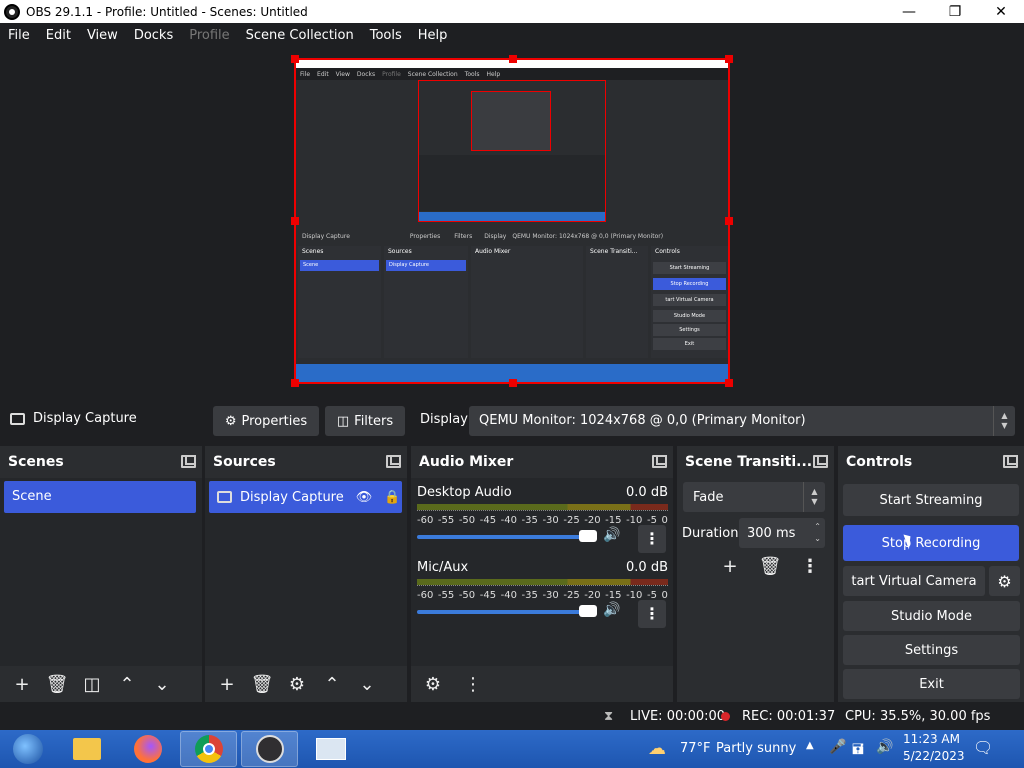 Image resolution: width=1024 pixels, height=768 pixels. I want to click on stop-recording-button: Stop Recording, so click(931, 543).